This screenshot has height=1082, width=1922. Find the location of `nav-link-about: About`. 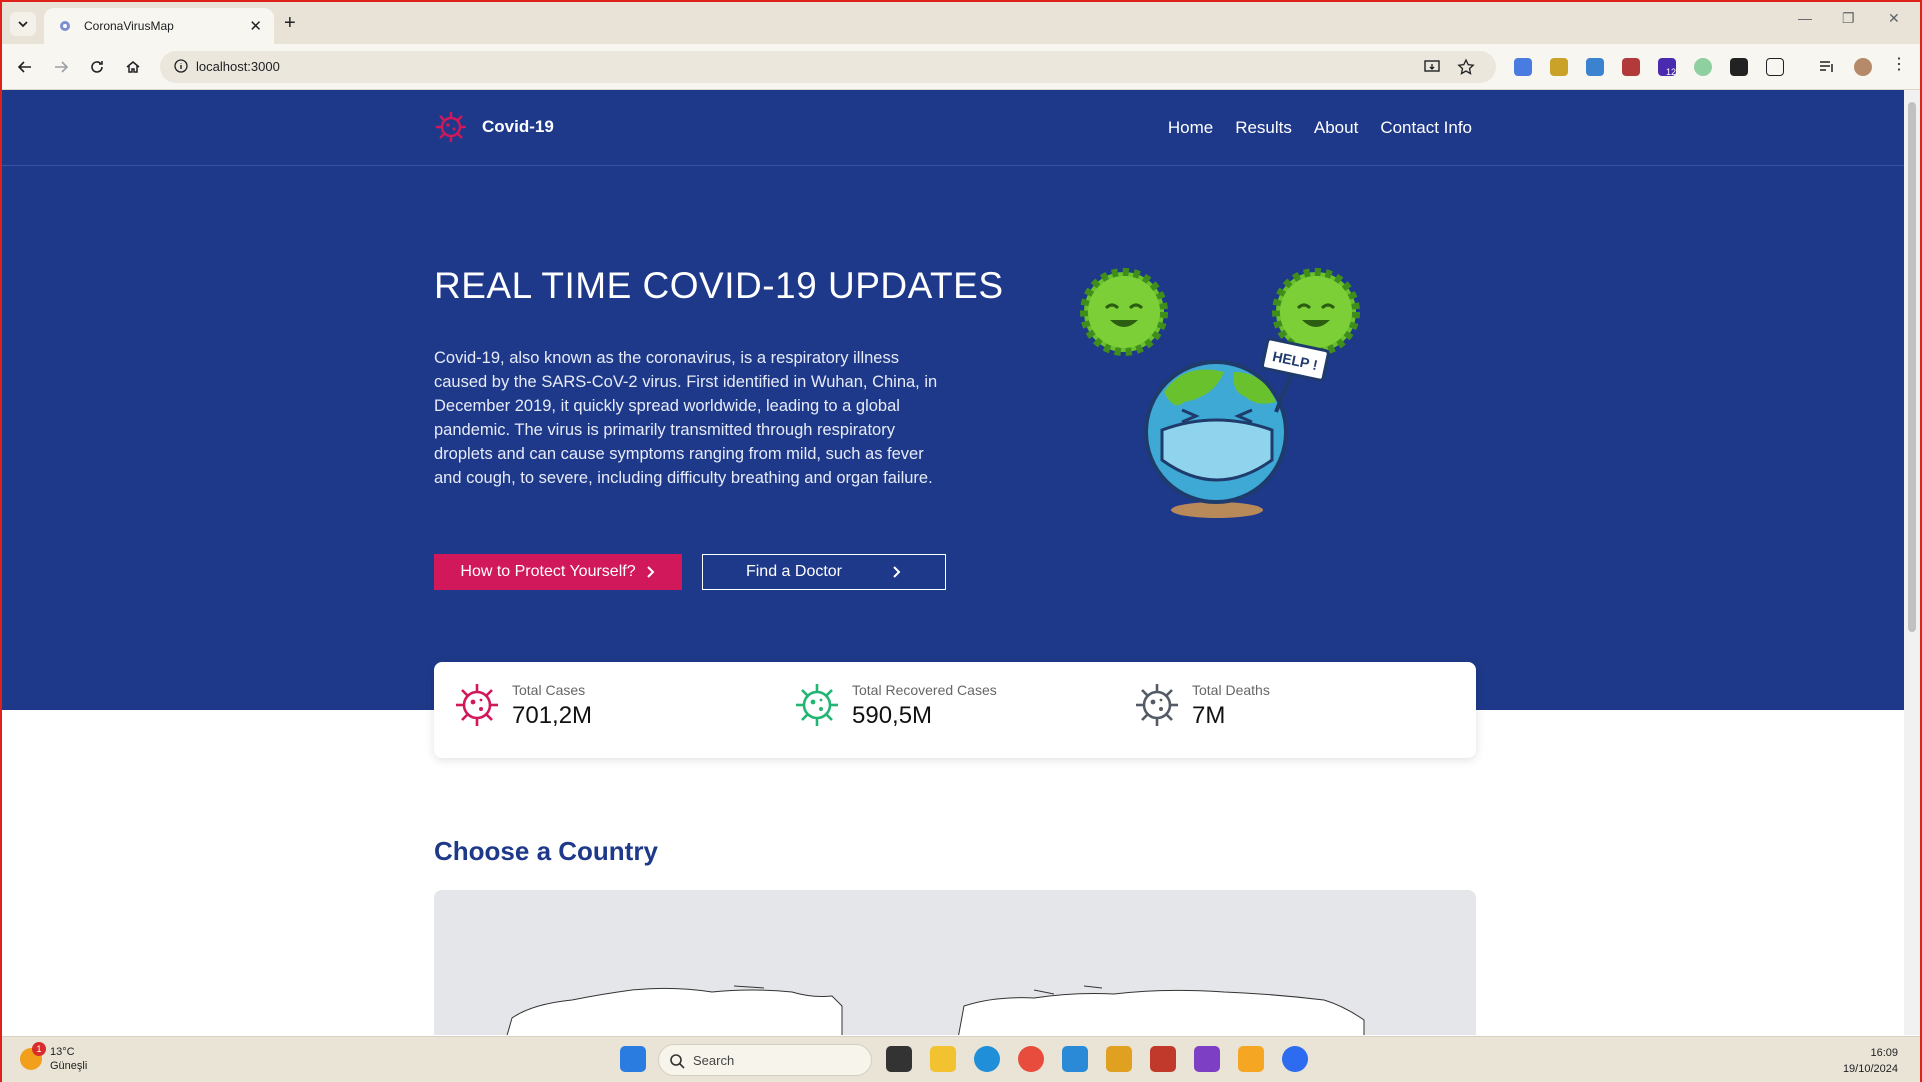

nav-link-about: About is located at coordinates (1336, 128).